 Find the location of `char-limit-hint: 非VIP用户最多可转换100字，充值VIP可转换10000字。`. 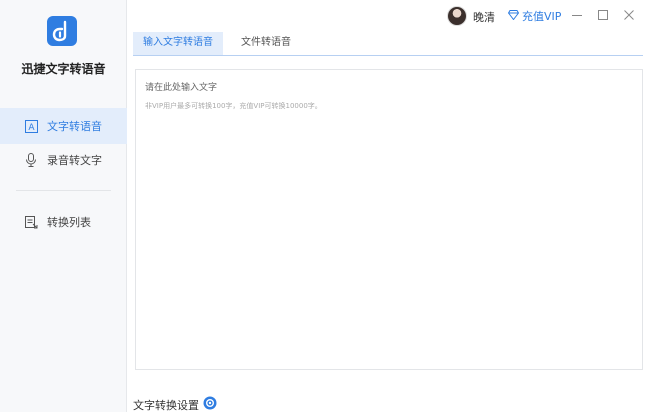

char-limit-hint: 非VIP用户最多可转换100字，充值VIP可转换10000字。 is located at coordinates (233, 106).